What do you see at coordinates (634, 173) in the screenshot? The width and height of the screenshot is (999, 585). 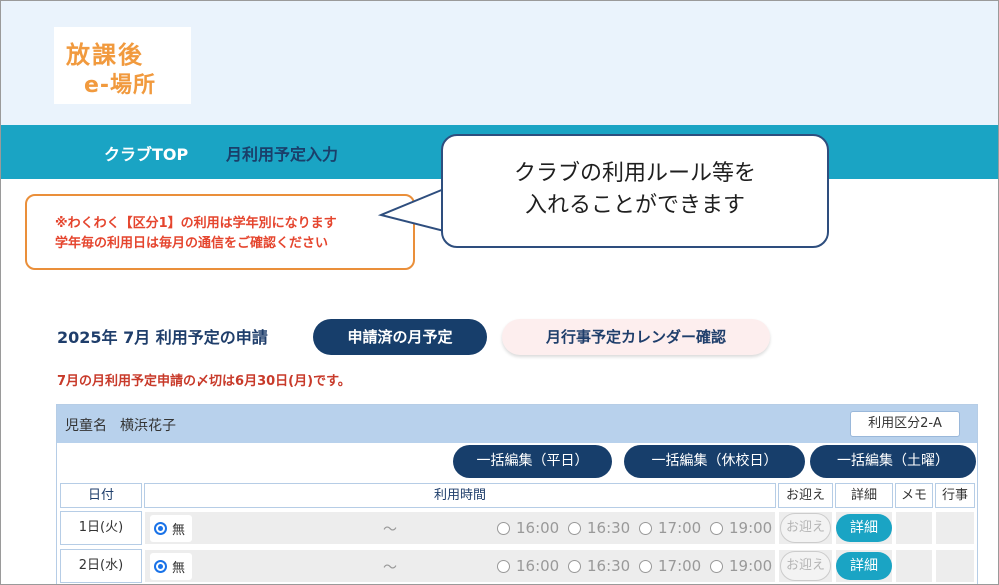 I see `callout-line-1: クラブの利用ルール等を` at bounding box center [634, 173].